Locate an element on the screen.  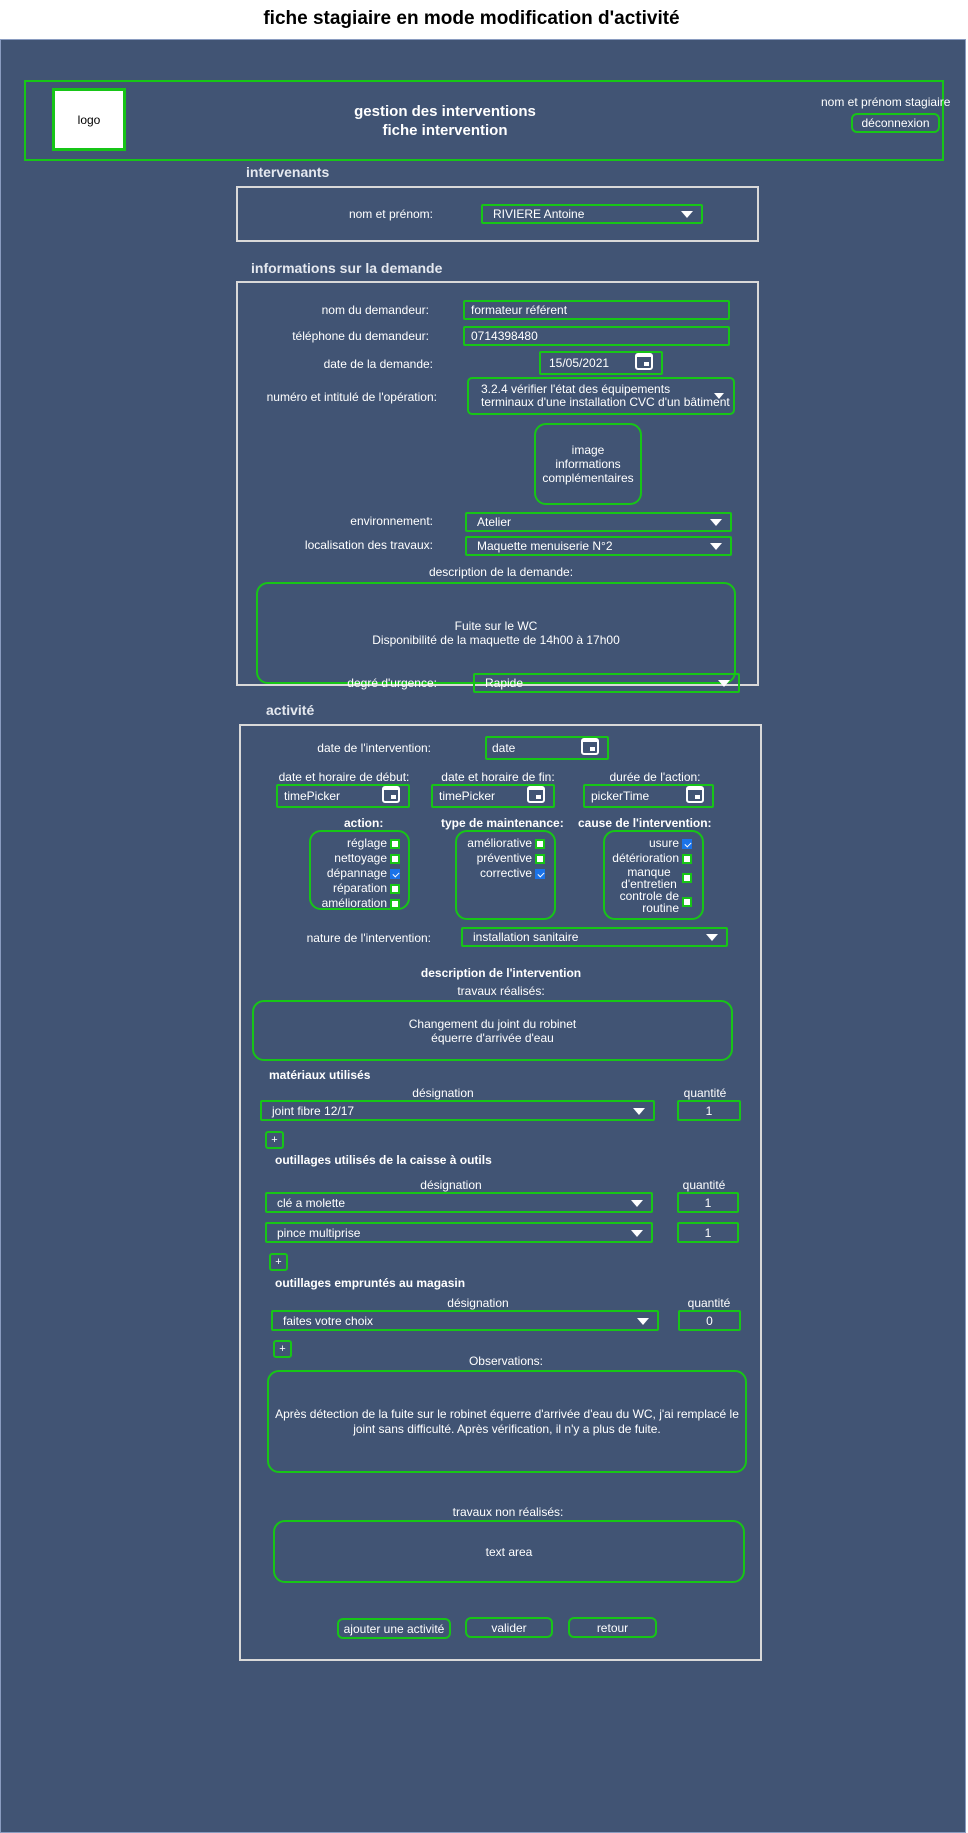
checkbox-corrective is located at coordinates (540, 873).